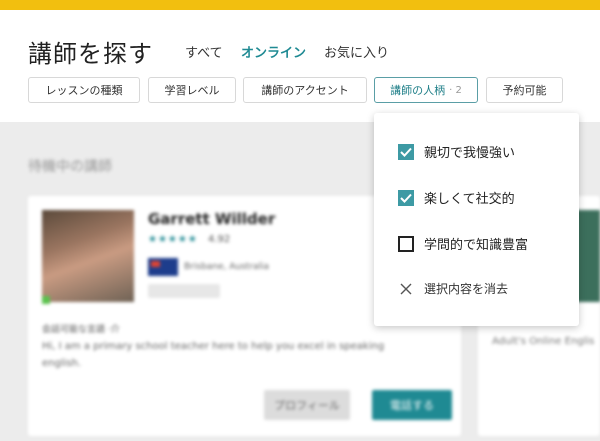 Image resolution: width=600 pixels, height=441 pixels. I want to click on tutor-badge, so click(184, 291).